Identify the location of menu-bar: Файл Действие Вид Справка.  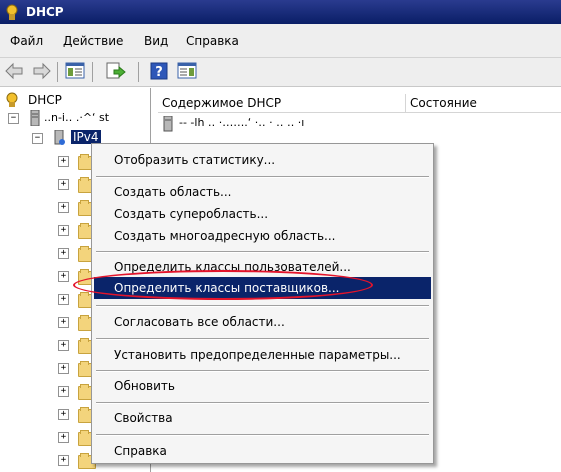
(280, 41).